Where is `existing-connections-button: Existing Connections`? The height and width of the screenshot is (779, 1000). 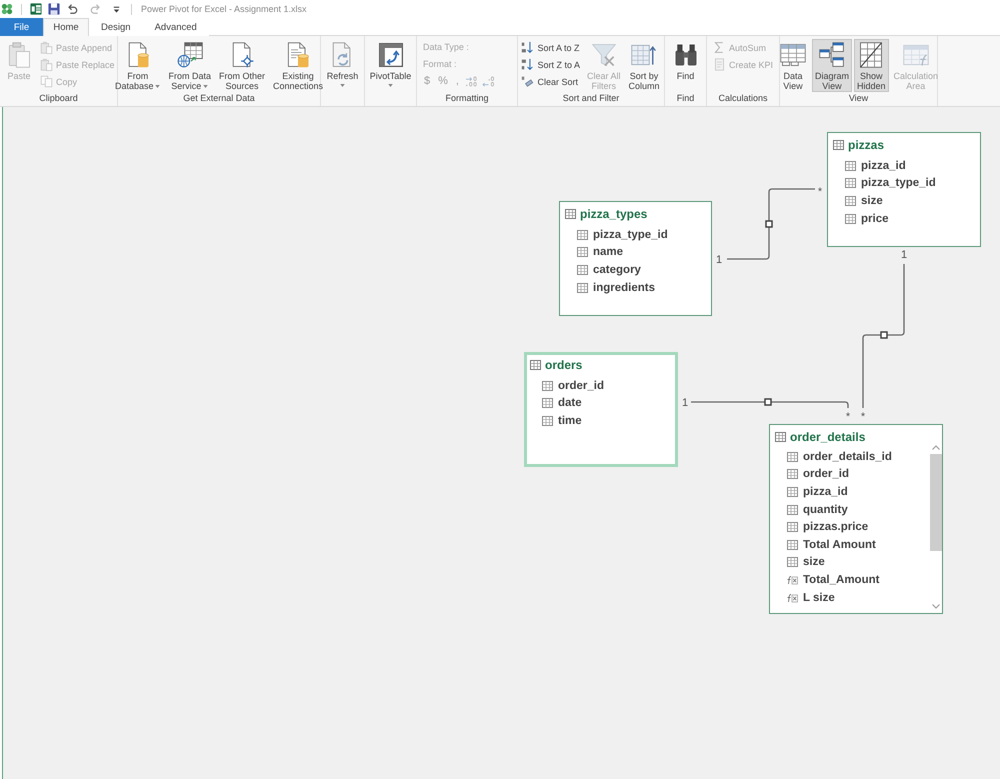 existing-connections-button: Existing Connections is located at coordinates (298, 65).